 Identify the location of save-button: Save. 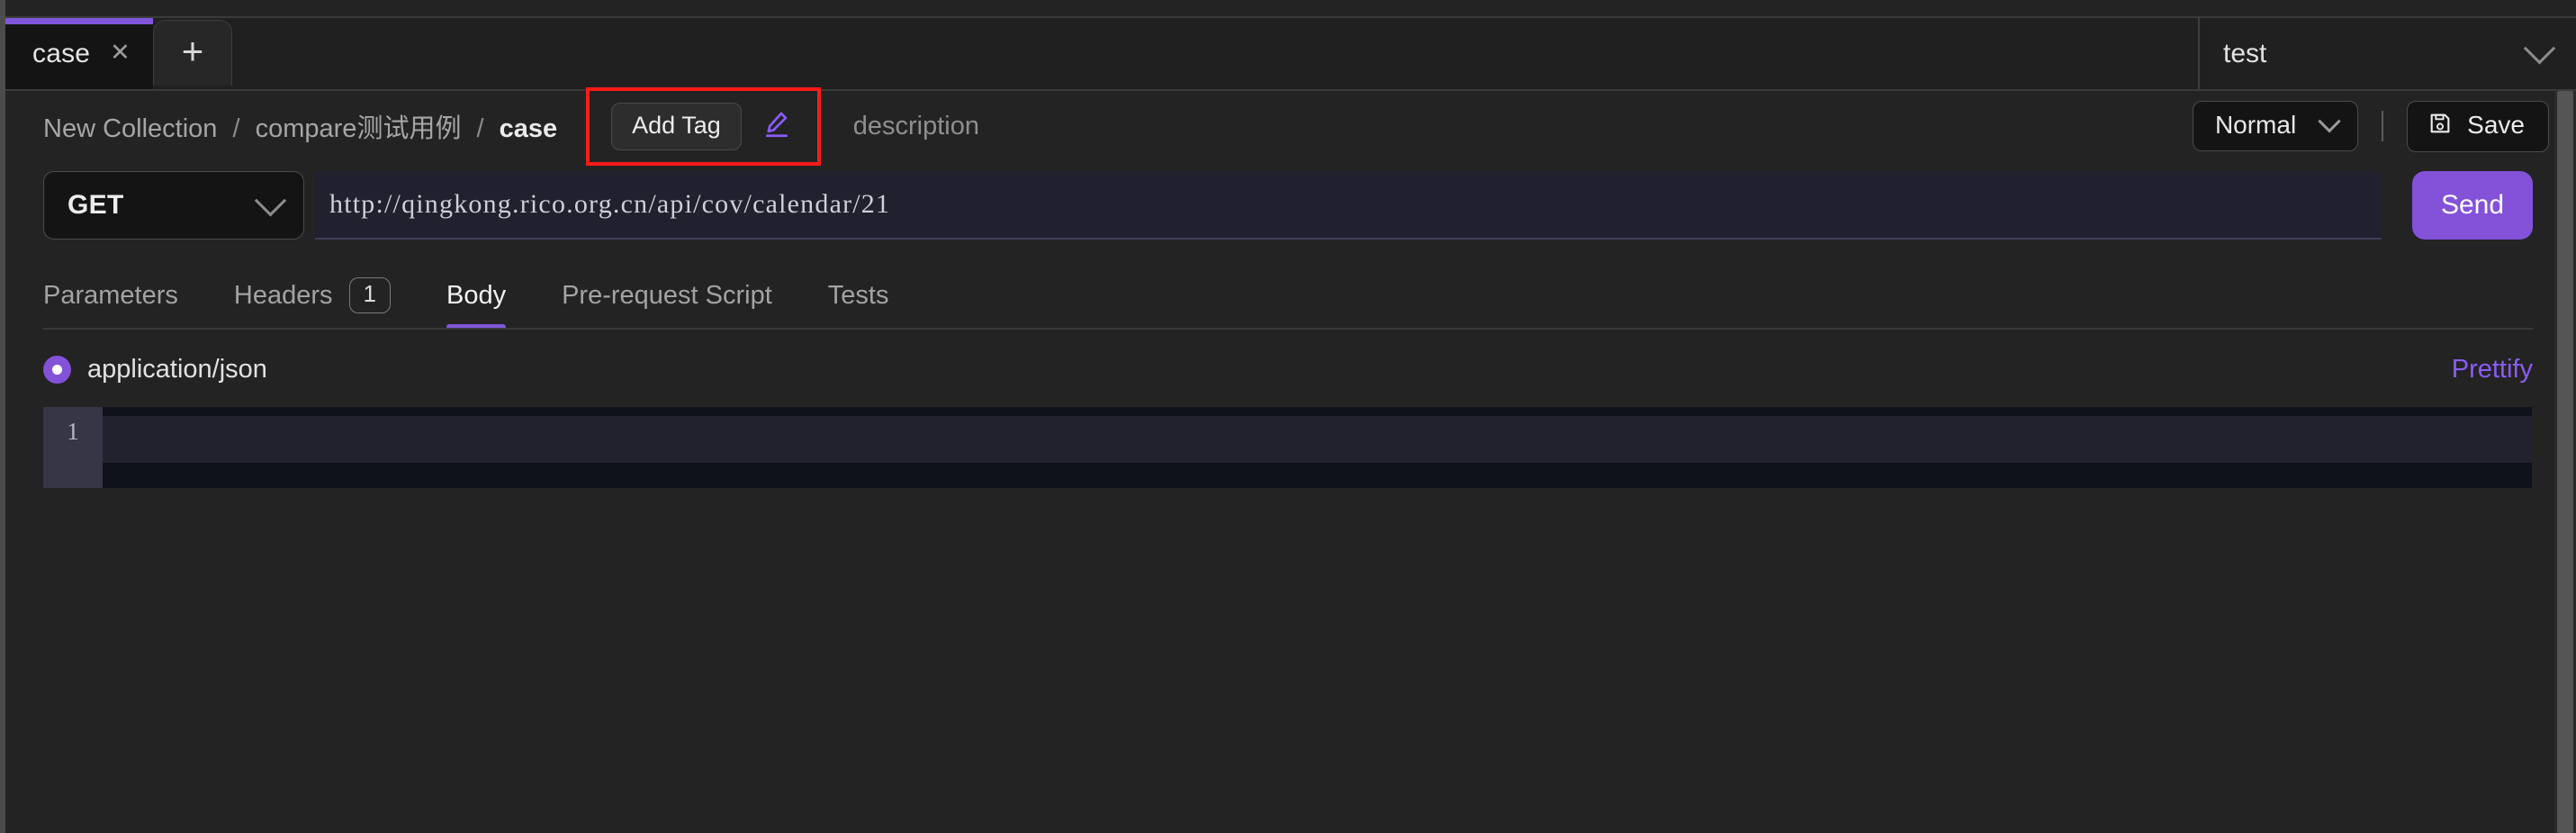
(2478, 126).